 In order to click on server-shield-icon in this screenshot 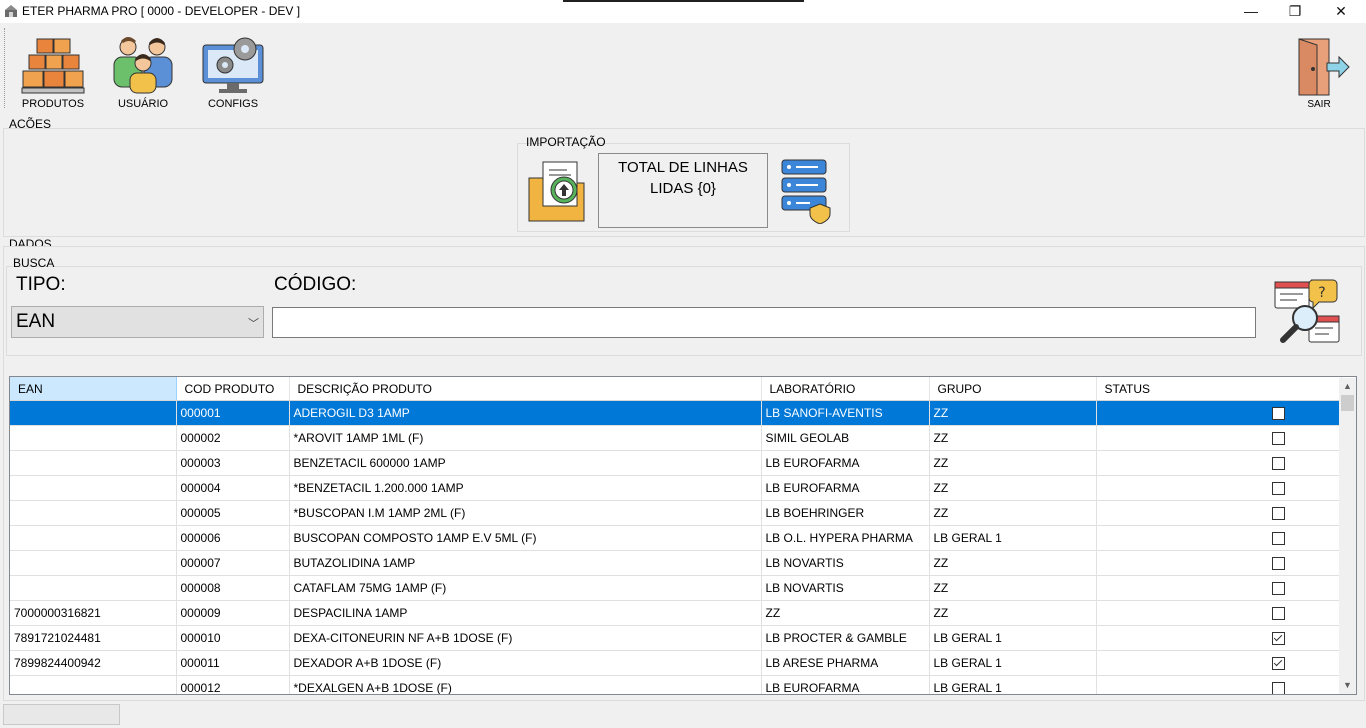, I will do `click(806, 192)`.